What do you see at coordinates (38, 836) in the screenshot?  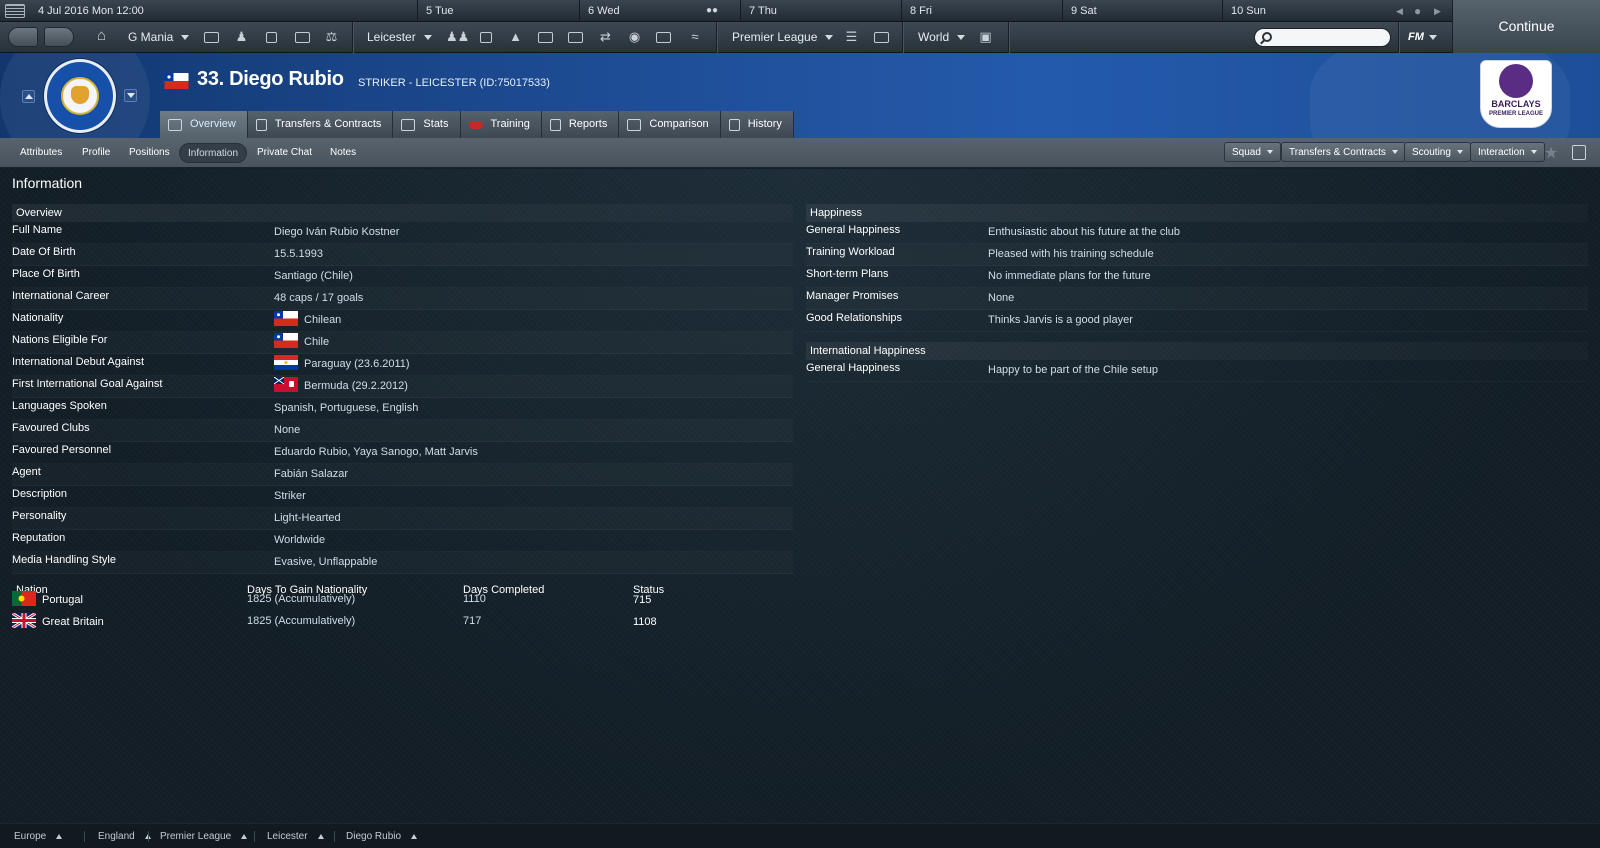 I see `breadcrumb-europe: Europe` at bounding box center [38, 836].